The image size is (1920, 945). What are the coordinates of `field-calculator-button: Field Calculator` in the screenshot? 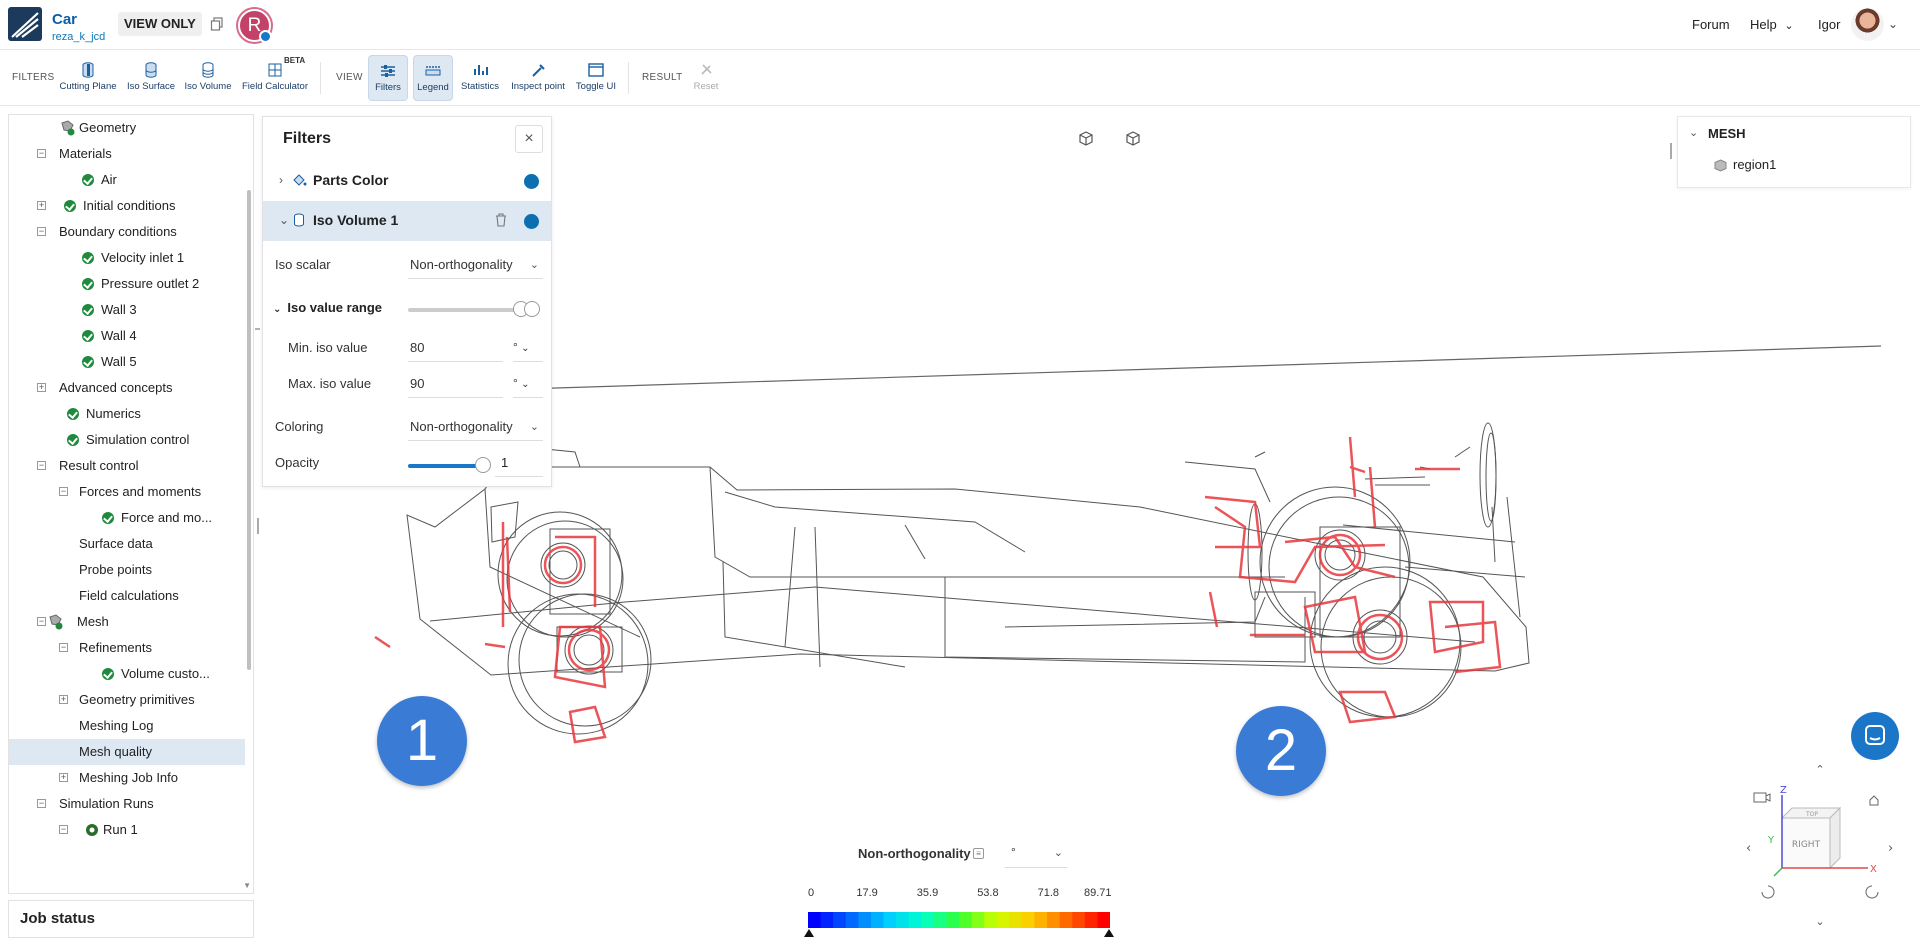 It's located at (275, 78).